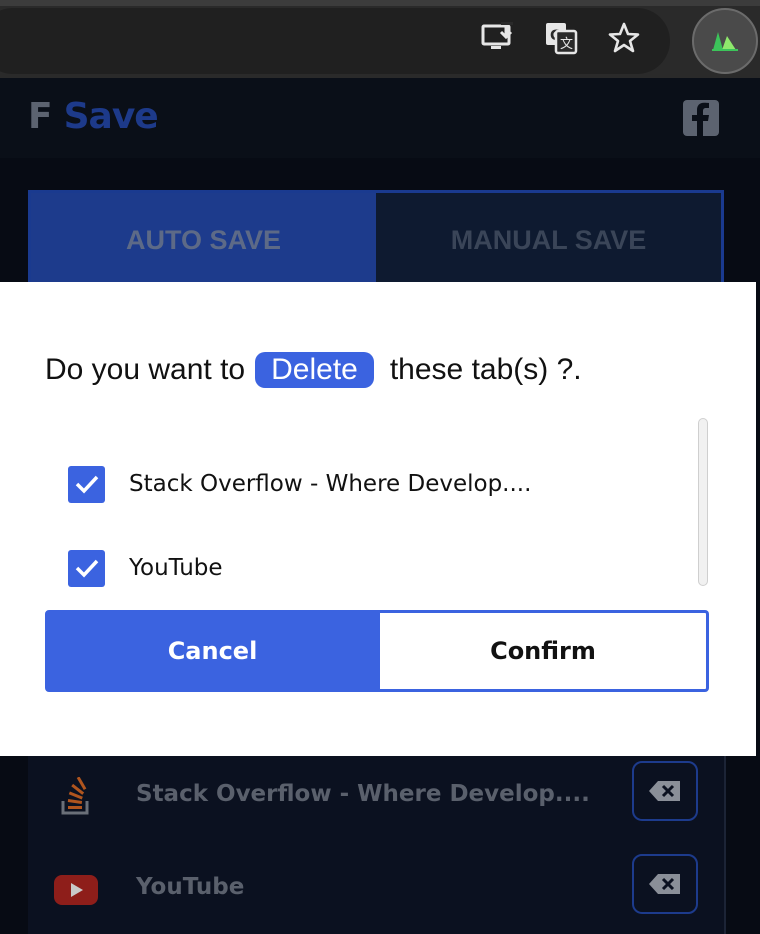 The width and height of the screenshot is (760, 934). What do you see at coordinates (548, 240) in the screenshot?
I see `tab-manual-save: MANUAL SAVE` at bounding box center [548, 240].